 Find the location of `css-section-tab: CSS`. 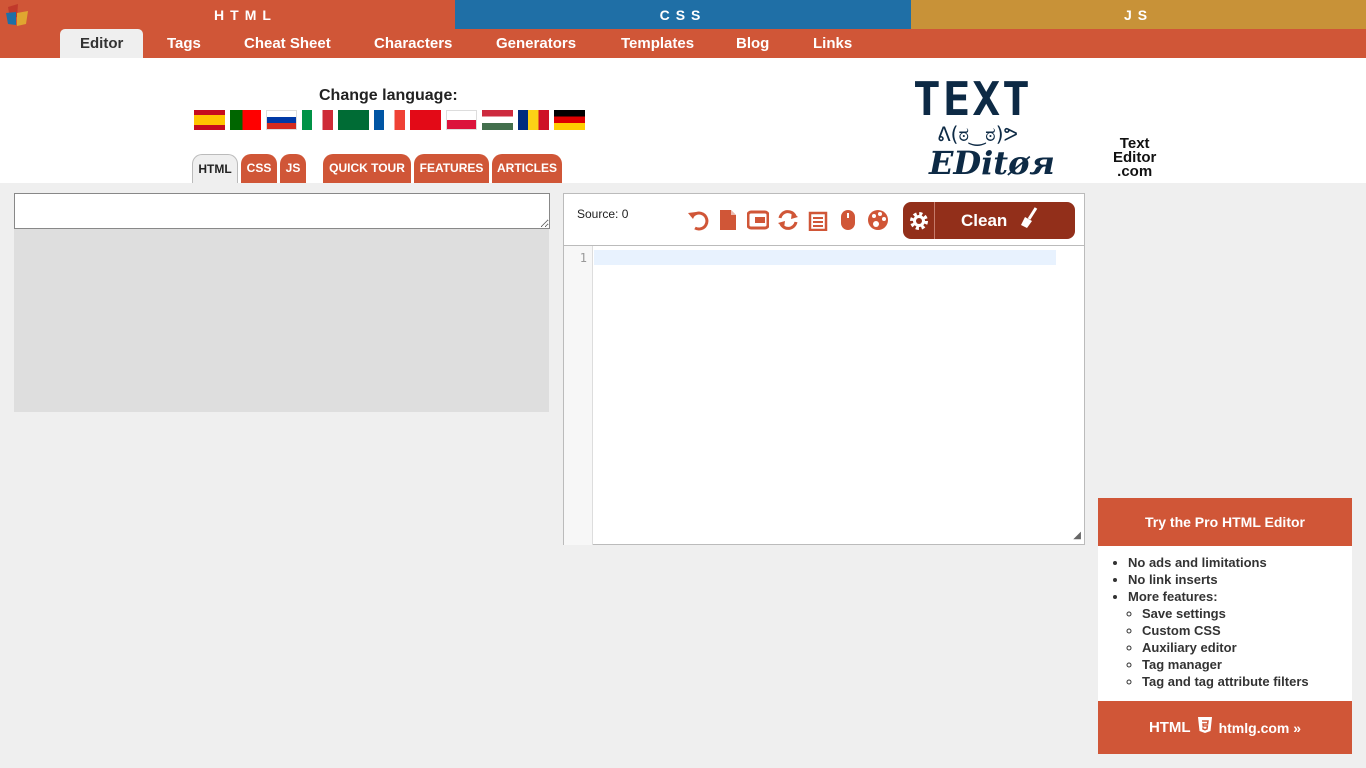

css-section-tab: CSS is located at coordinates (683, 14).